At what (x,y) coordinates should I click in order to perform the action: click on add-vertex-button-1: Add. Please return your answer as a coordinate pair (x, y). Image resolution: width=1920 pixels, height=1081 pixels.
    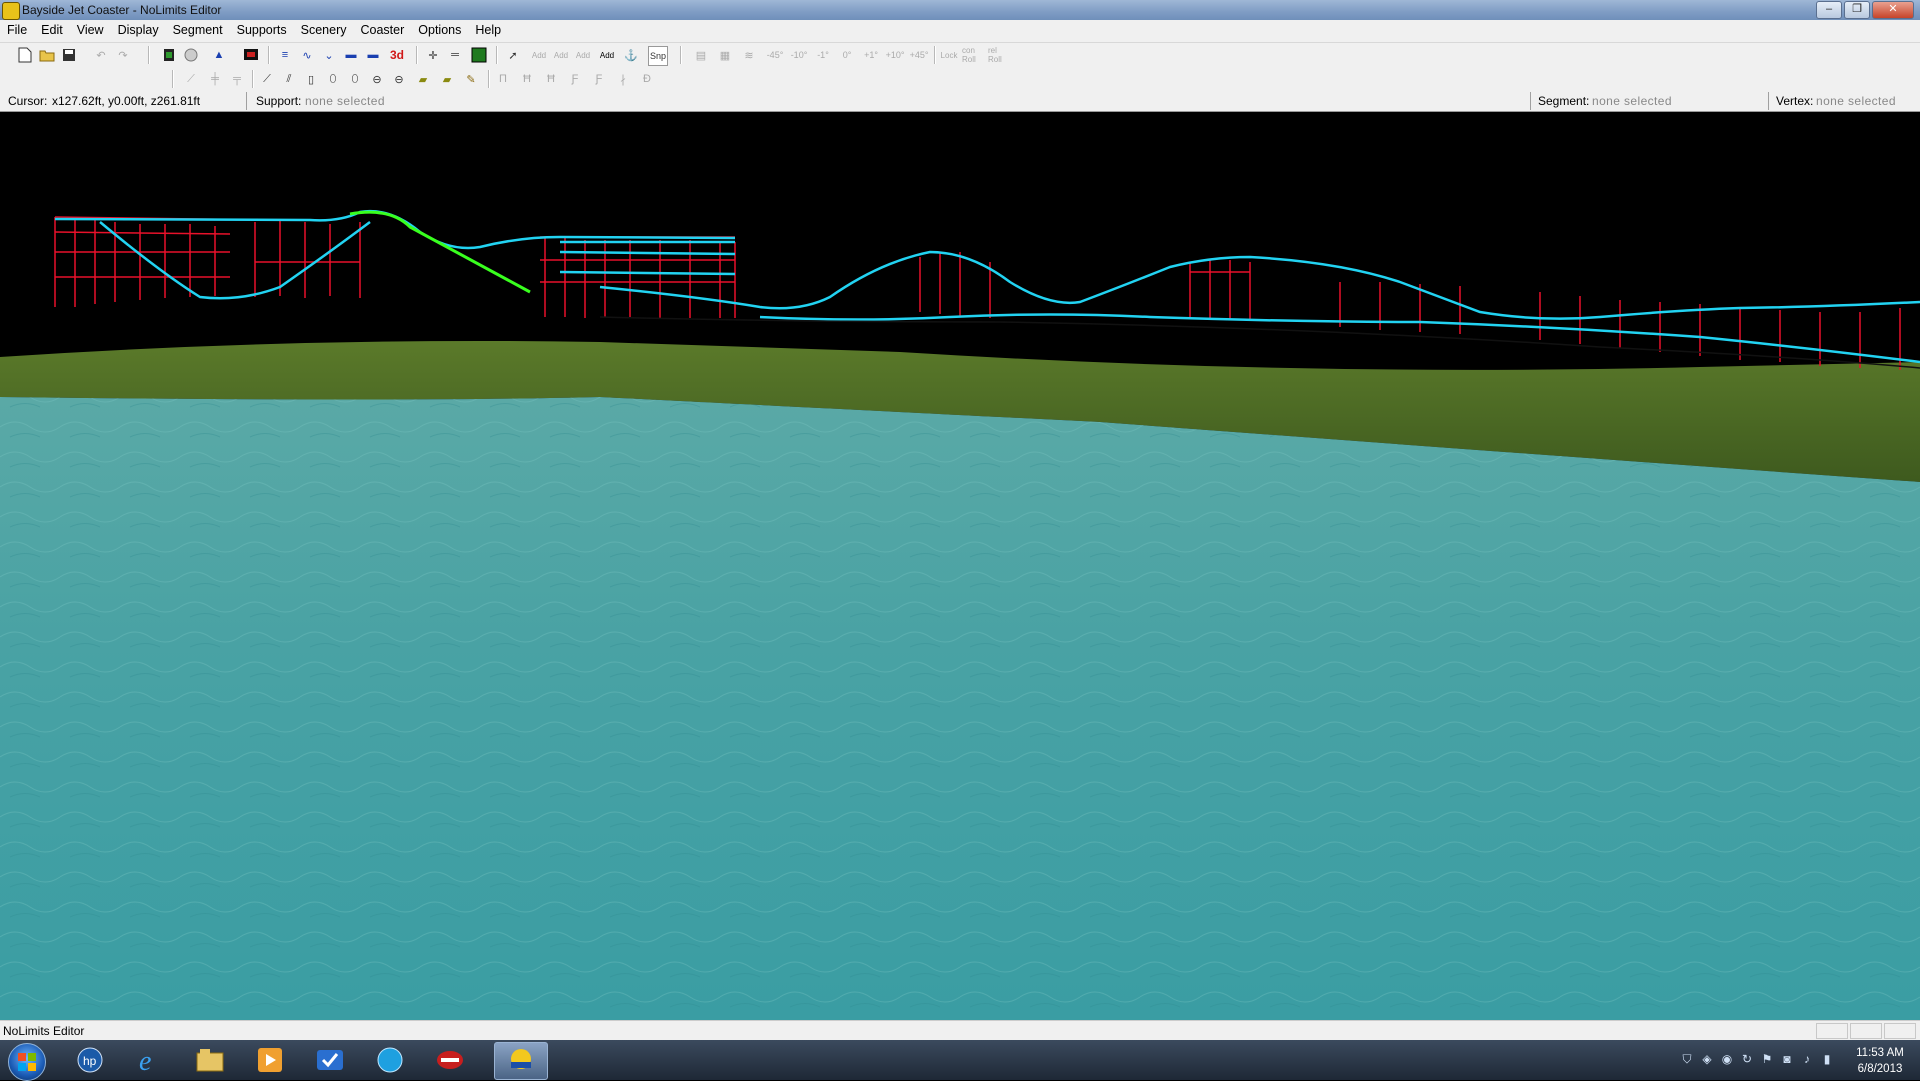
    Looking at the image, I should click on (539, 55).